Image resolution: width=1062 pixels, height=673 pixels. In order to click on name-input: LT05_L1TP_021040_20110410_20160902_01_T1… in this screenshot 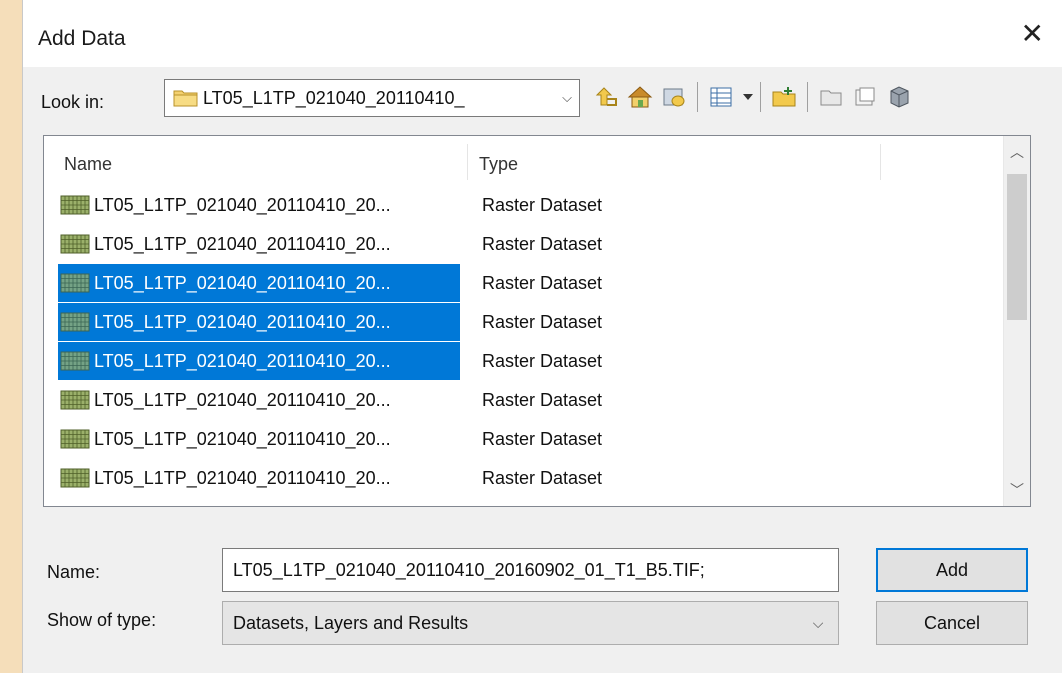, I will do `click(530, 570)`.